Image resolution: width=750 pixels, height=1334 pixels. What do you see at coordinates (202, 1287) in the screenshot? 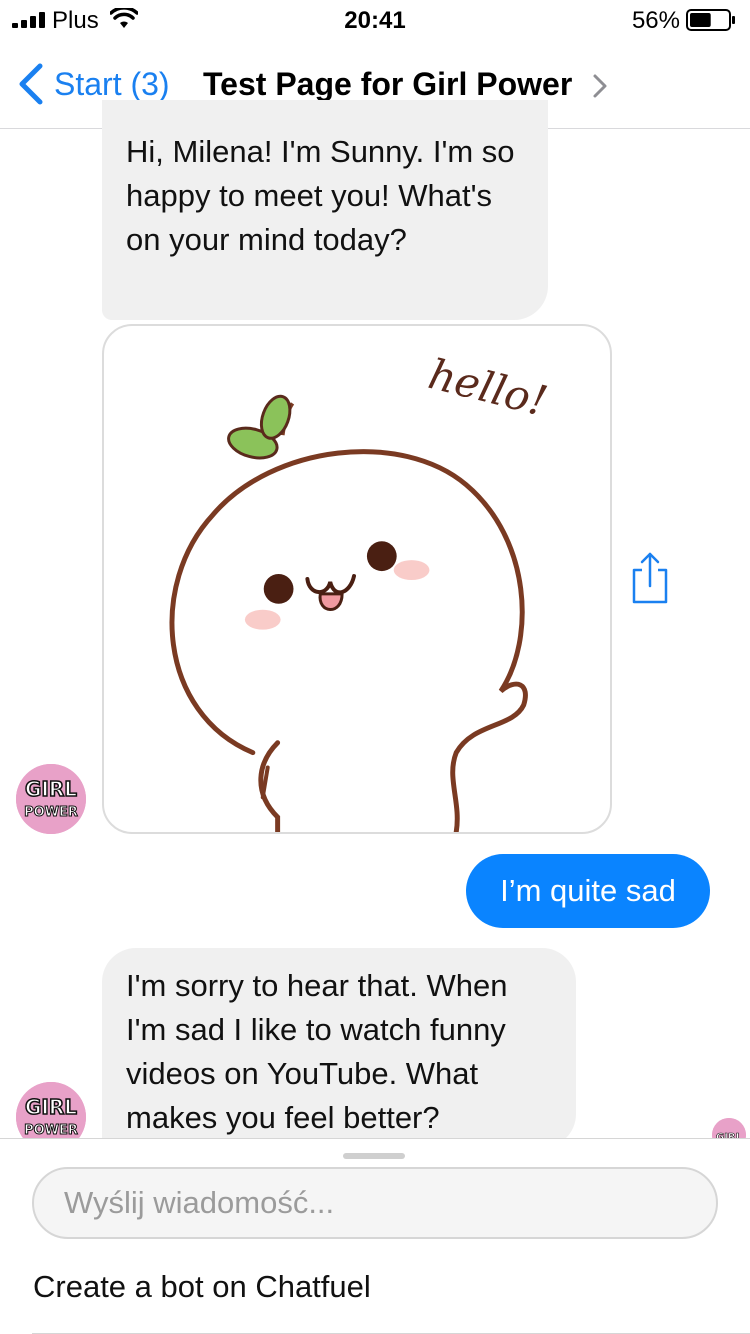
I see `create-bot-link: Create a bot on Chatfuel` at bounding box center [202, 1287].